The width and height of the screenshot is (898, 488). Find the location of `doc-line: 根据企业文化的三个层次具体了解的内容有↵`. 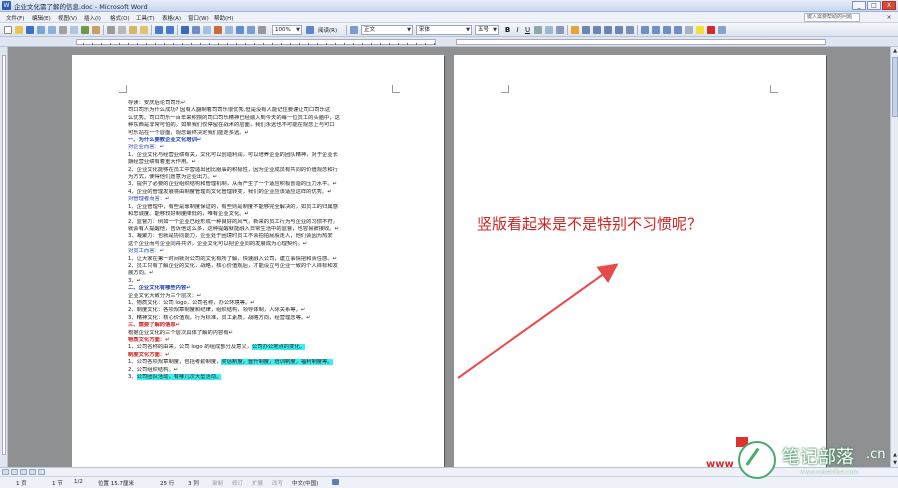

doc-line: 根据企业文化的三个层次具体了解的内容有↵ is located at coordinates (263, 333).